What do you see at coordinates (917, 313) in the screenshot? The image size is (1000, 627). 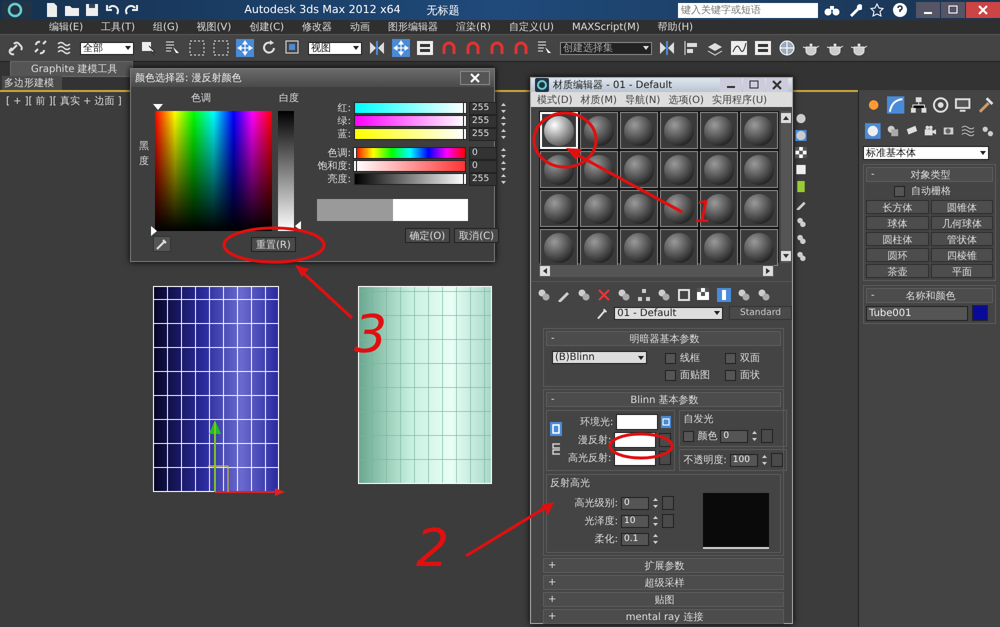 I see `object-name-field: Tube001` at bounding box center [917, 313].